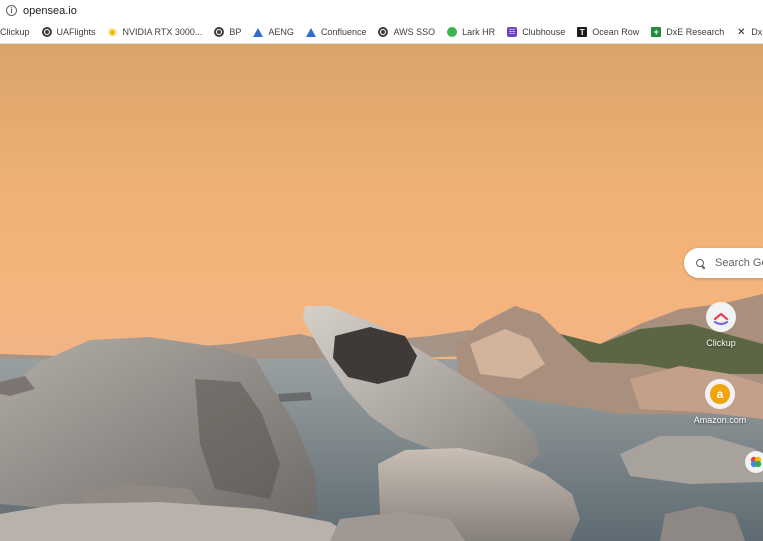 The image size is (763, 541). I want to click on photos-icon, so click(756, 462).